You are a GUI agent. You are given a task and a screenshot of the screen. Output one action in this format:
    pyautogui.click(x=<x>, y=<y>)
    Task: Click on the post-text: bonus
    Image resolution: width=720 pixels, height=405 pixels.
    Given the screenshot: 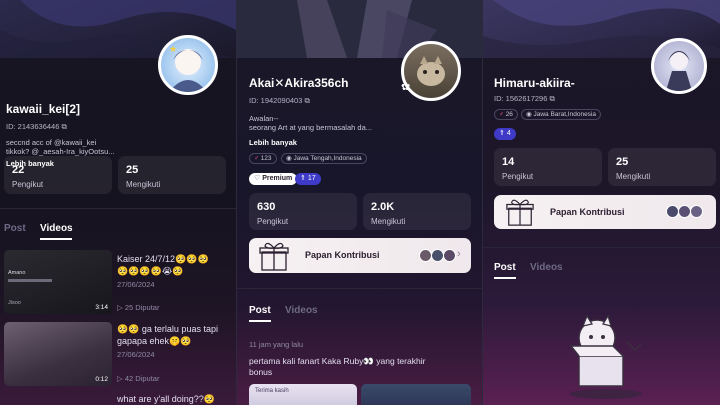 What is the action you would take?
    pyautogui.click(x=261, y=372)
    